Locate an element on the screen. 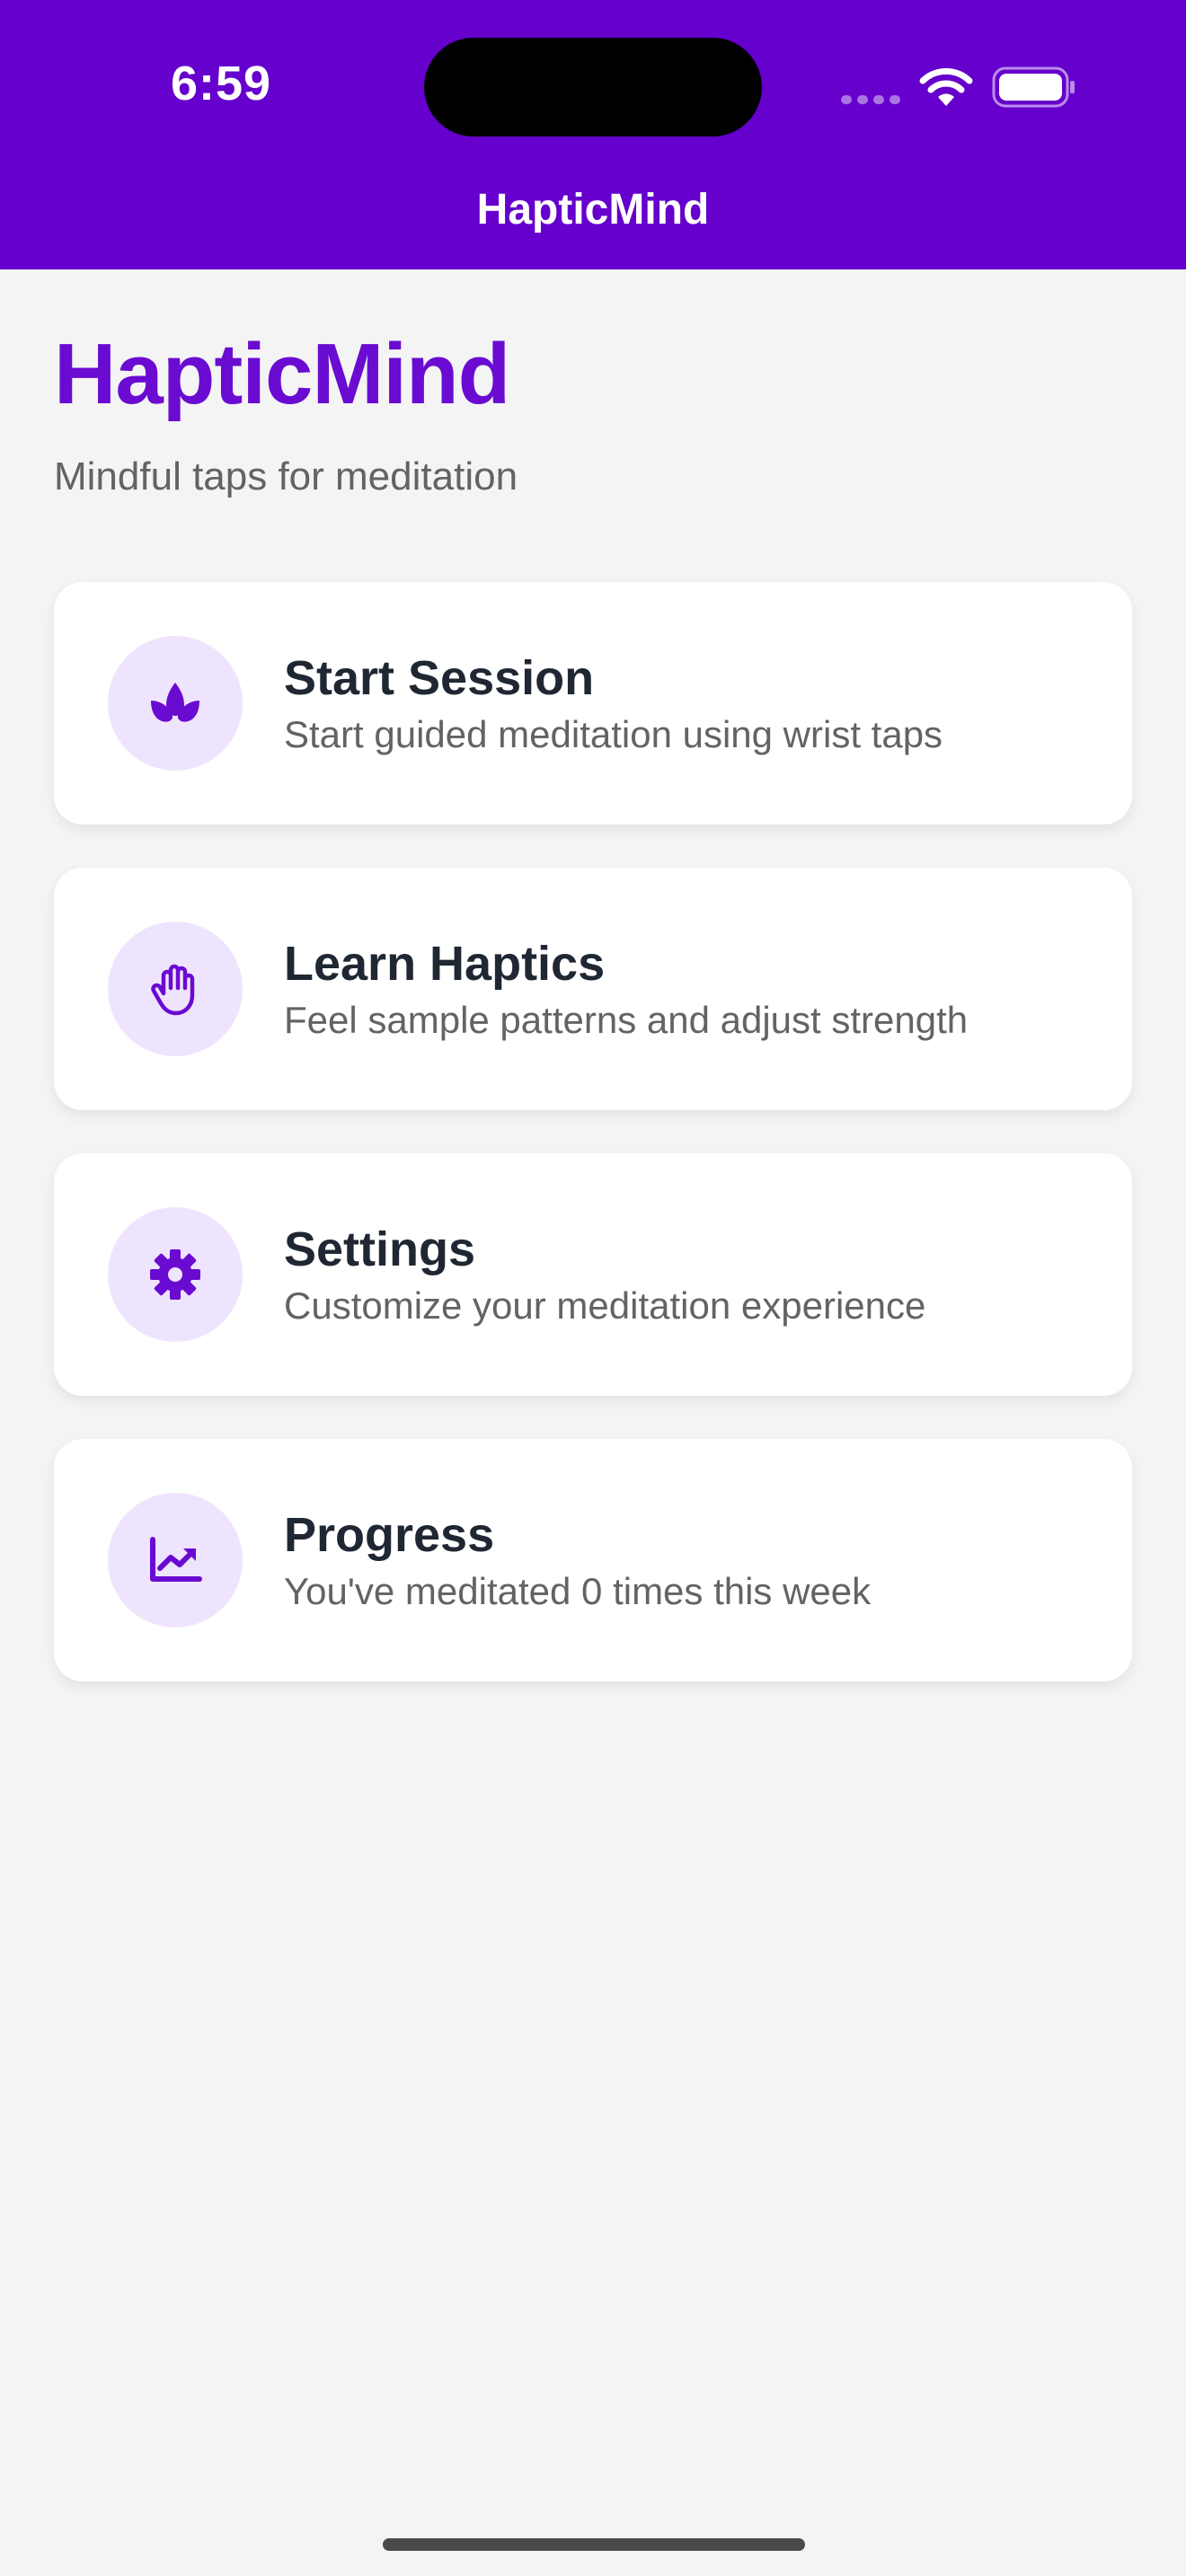  page-title: HapticMind is located at coordinates (282, 374).